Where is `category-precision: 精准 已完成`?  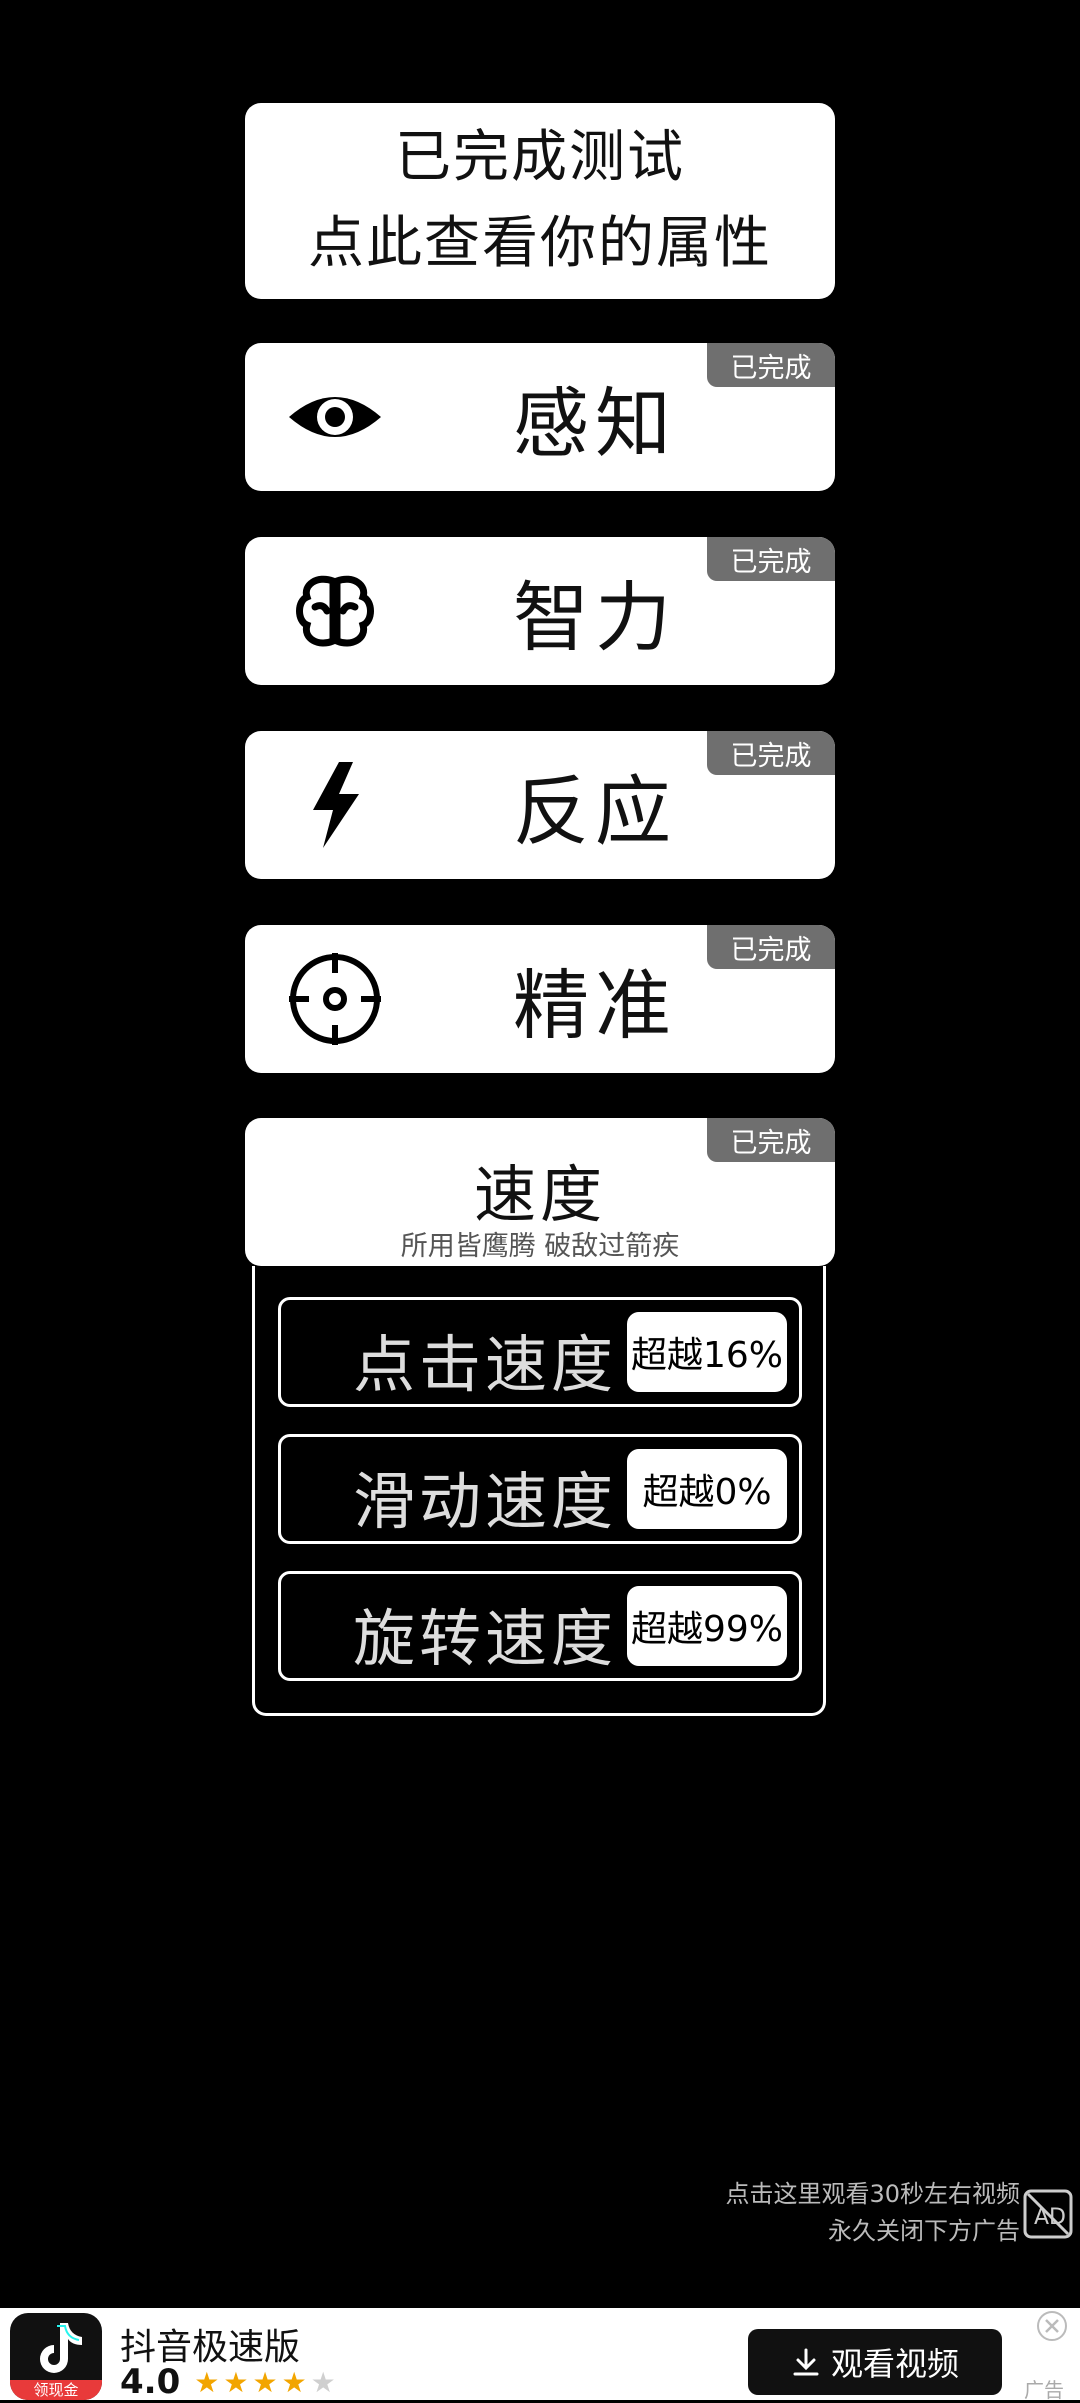
category-precision: 精准 已完成 is located at coordinates (540, 999).